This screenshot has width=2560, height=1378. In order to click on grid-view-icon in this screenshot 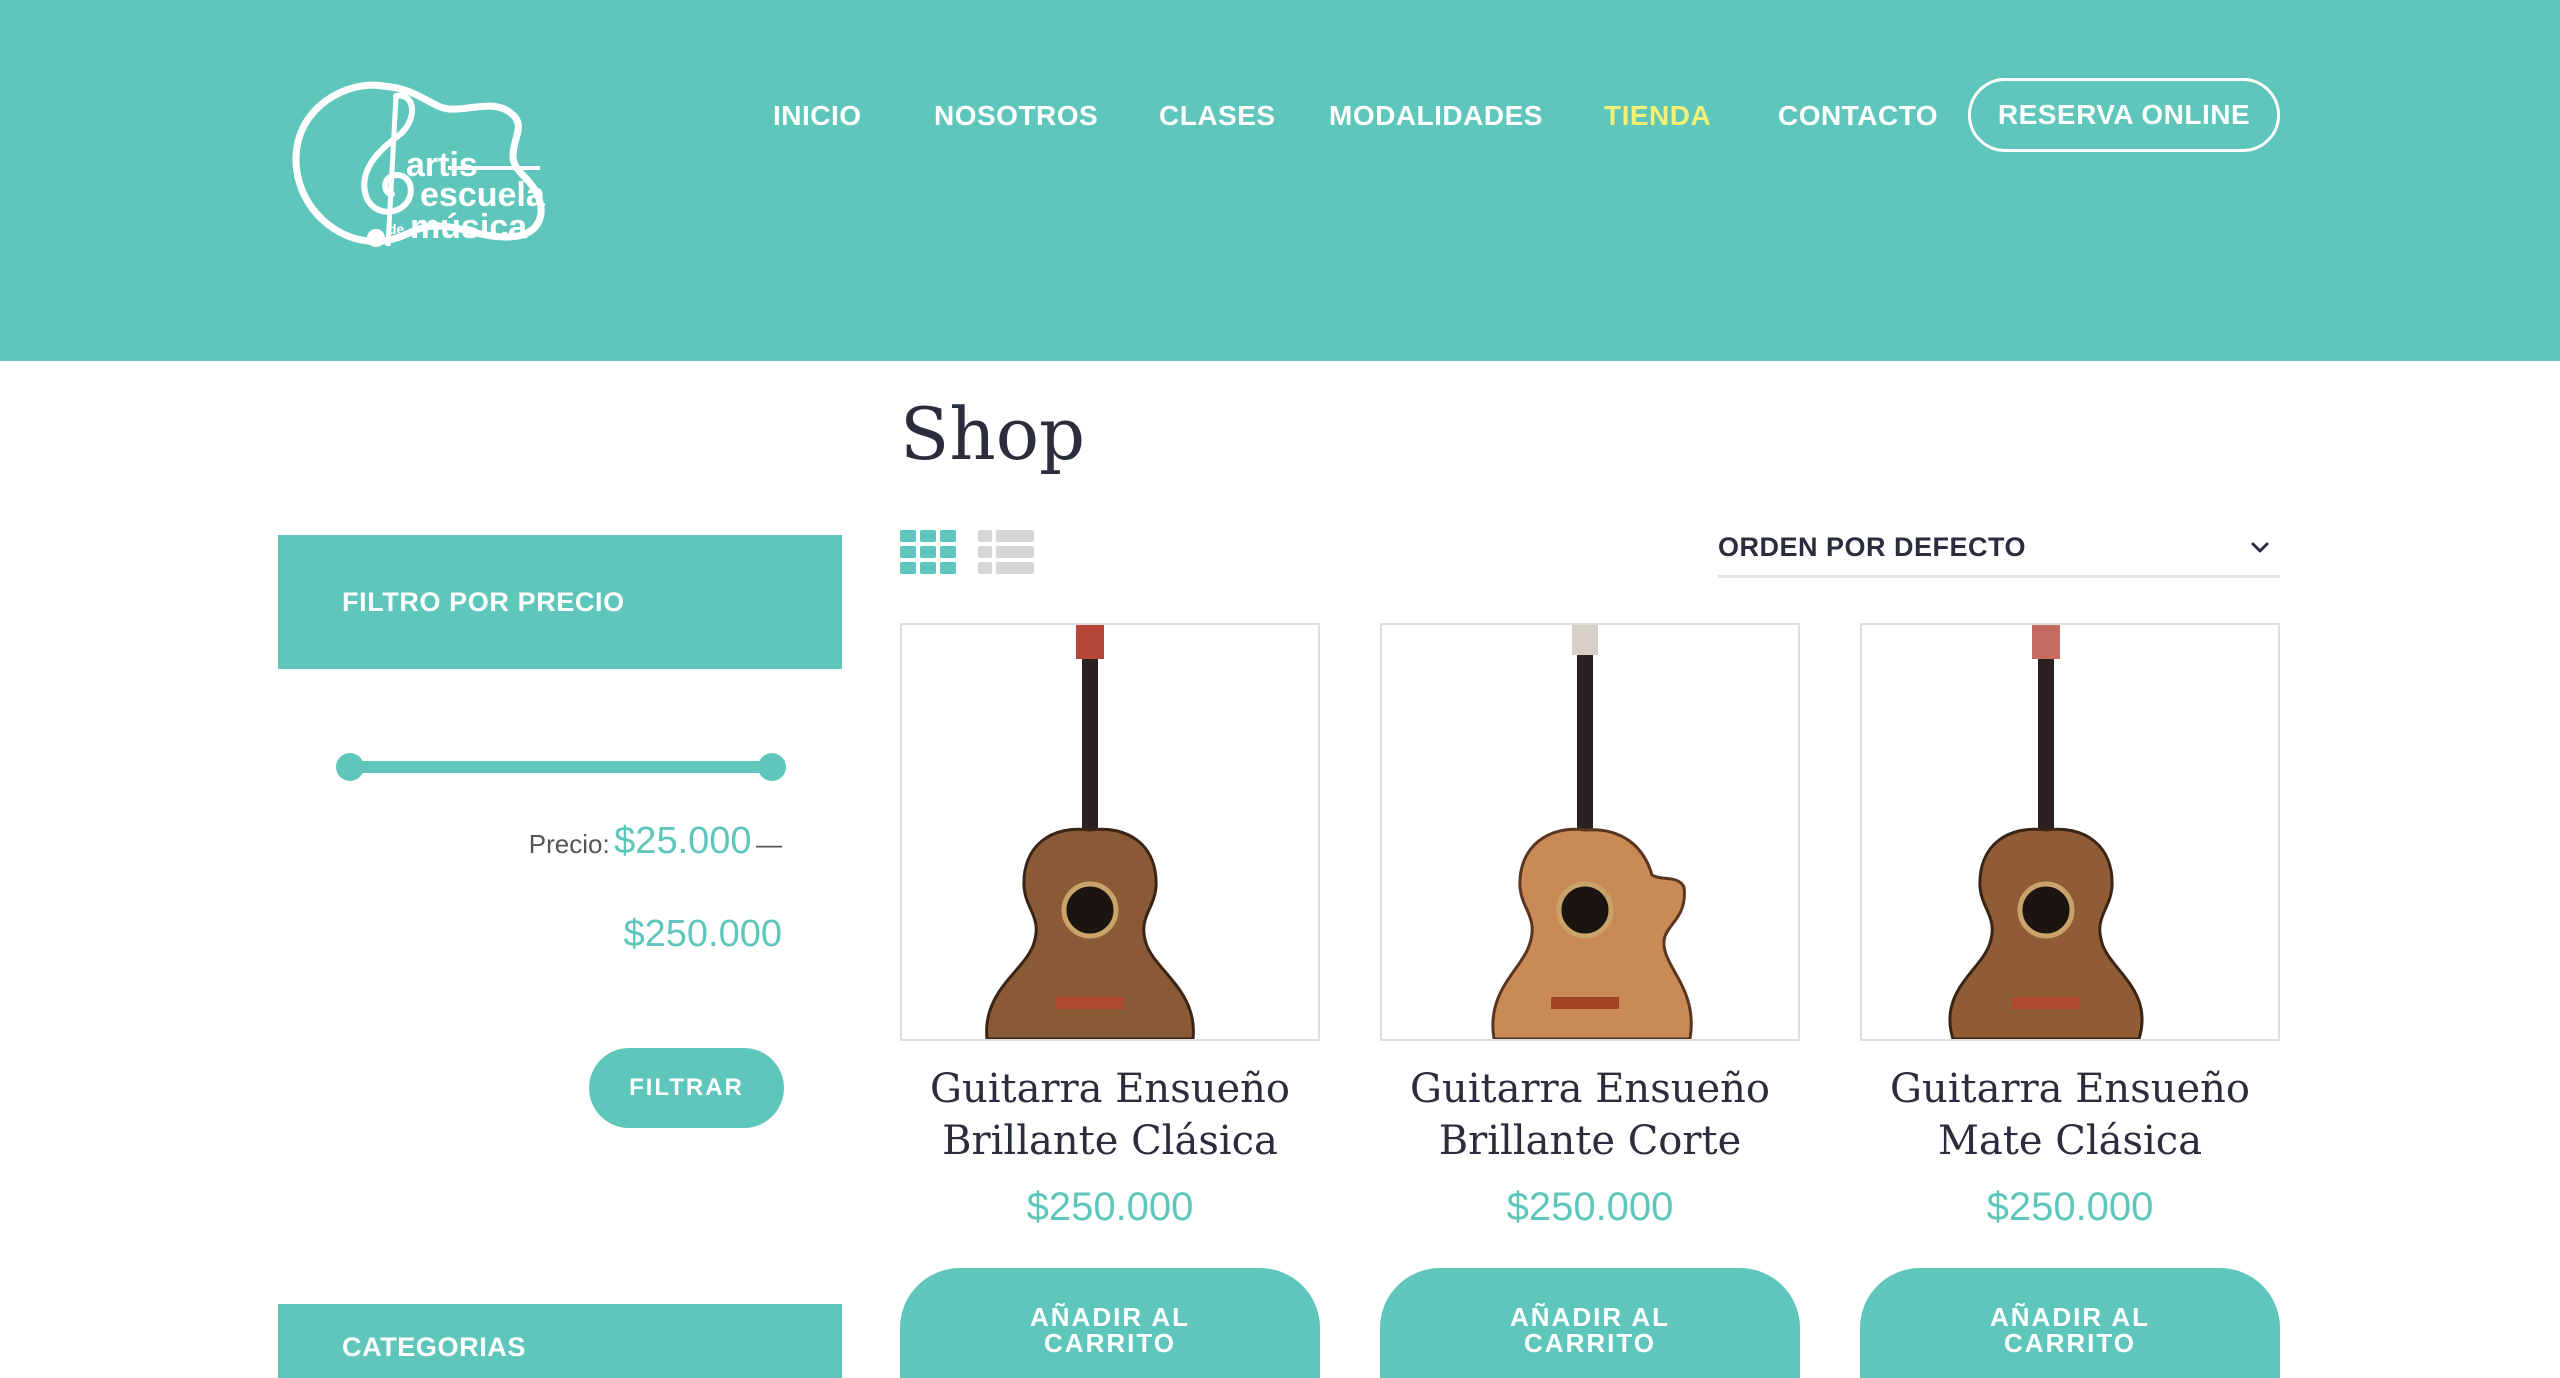, I will do `click(928, 552)`.